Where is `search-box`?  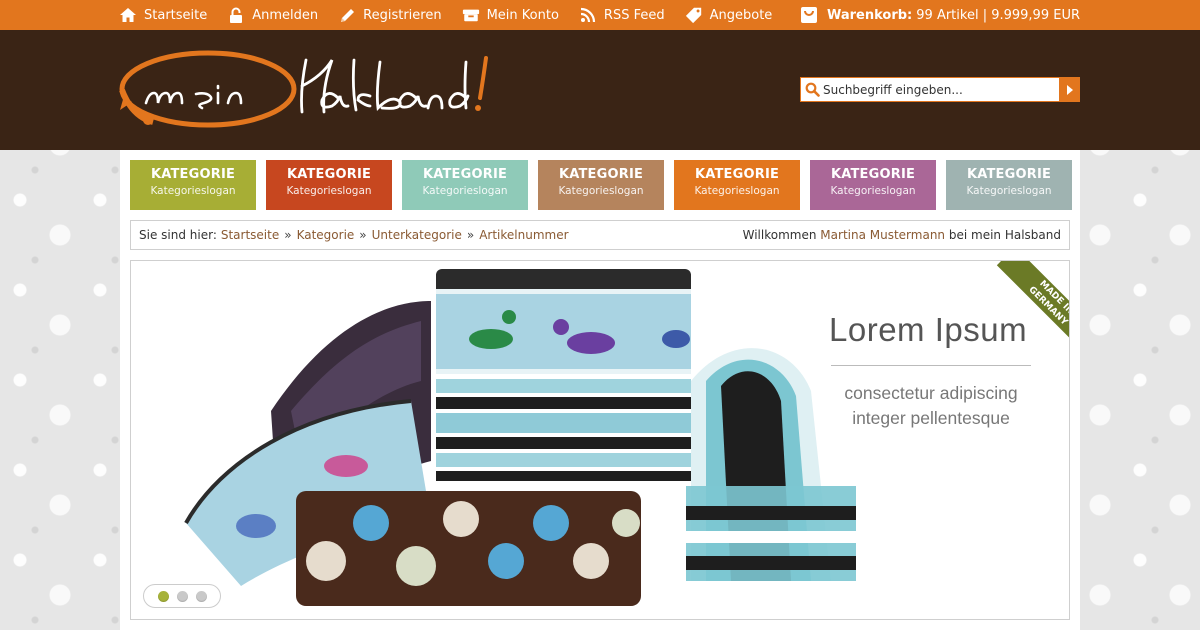
search-box is located at coordinates (940, 89).